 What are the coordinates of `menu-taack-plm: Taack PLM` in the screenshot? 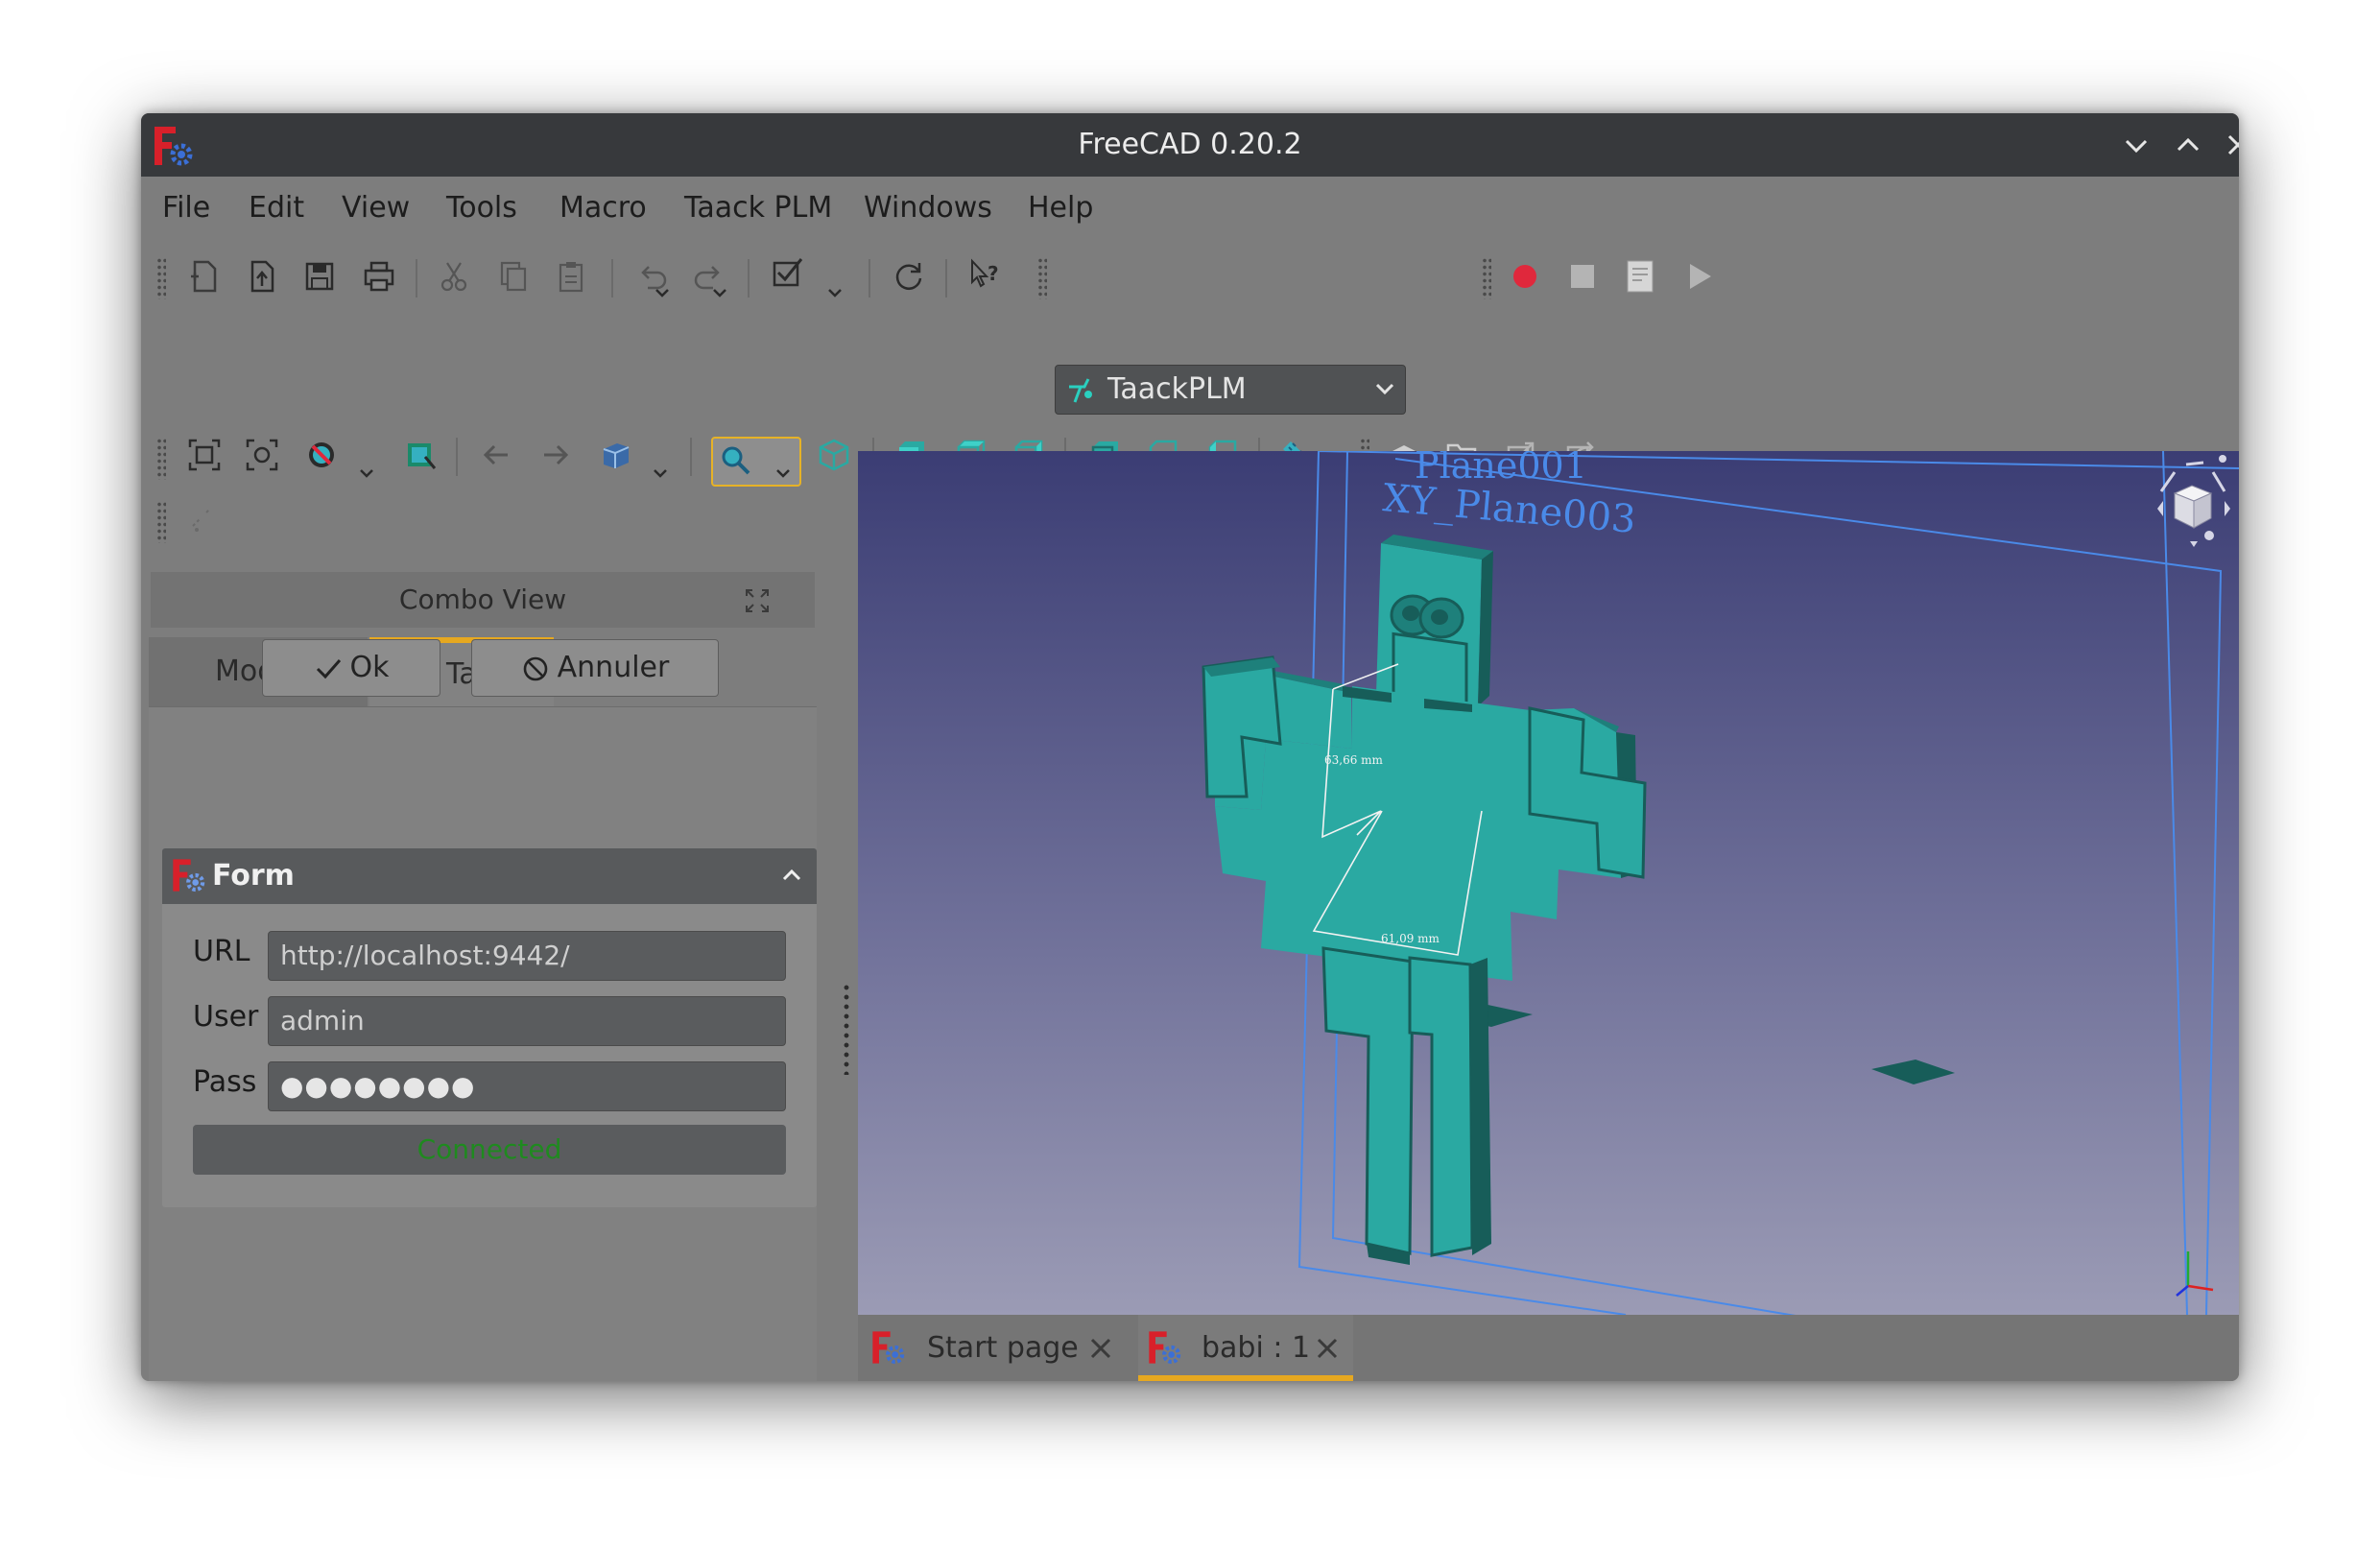 It's located at (758, 208).